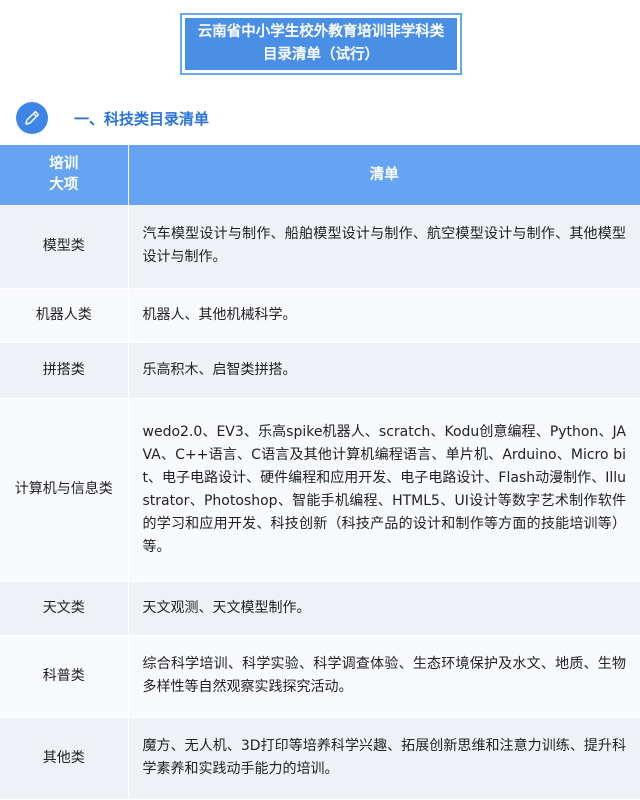 The image size is (640, 800). I want to click on document-title-line1: 云南省中小学生校外教育培训非学科类, so click(321, 32).